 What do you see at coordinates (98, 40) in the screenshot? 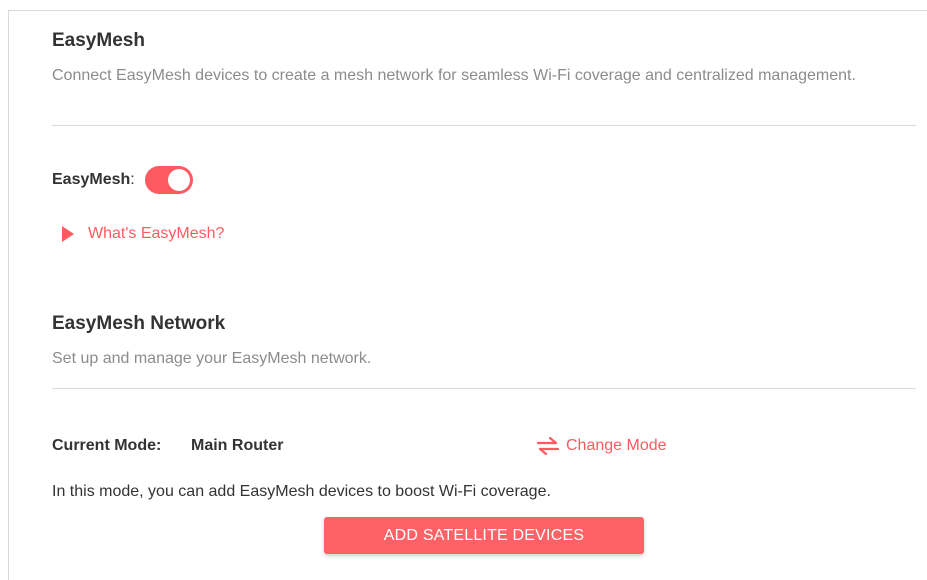
I see `easymesh-title: EasyMesh` at bounding box center [98, 40].